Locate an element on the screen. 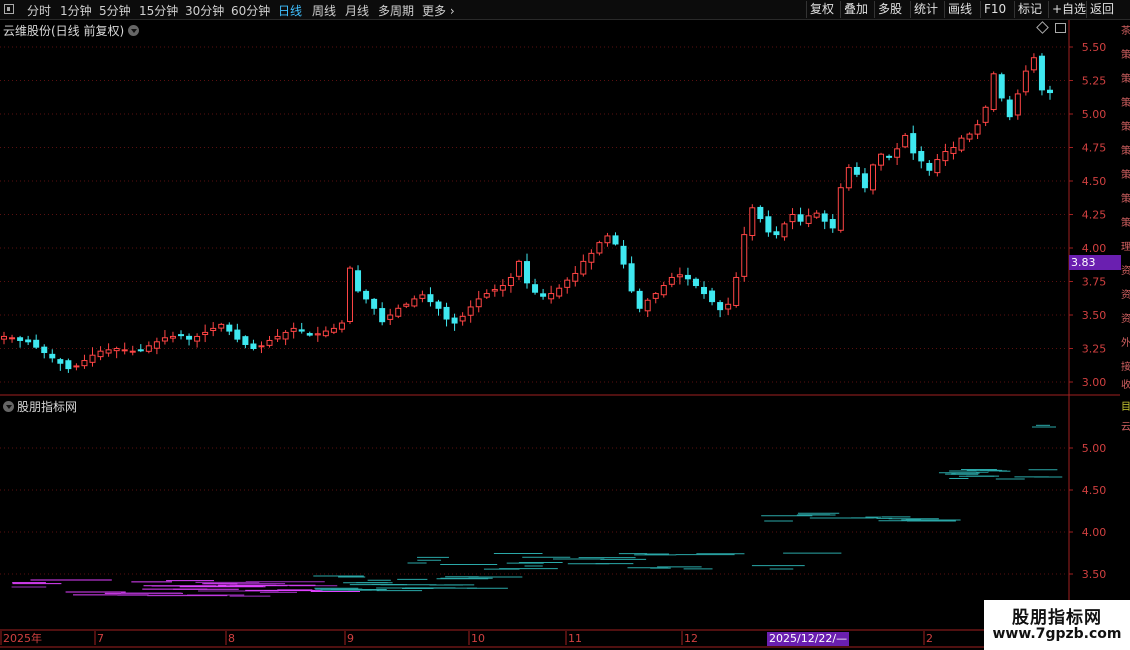 The image size is (1130, 650). watermark-logo: 股朋指标网 www.7gpzb.com is located at coordinates (1057, 625).